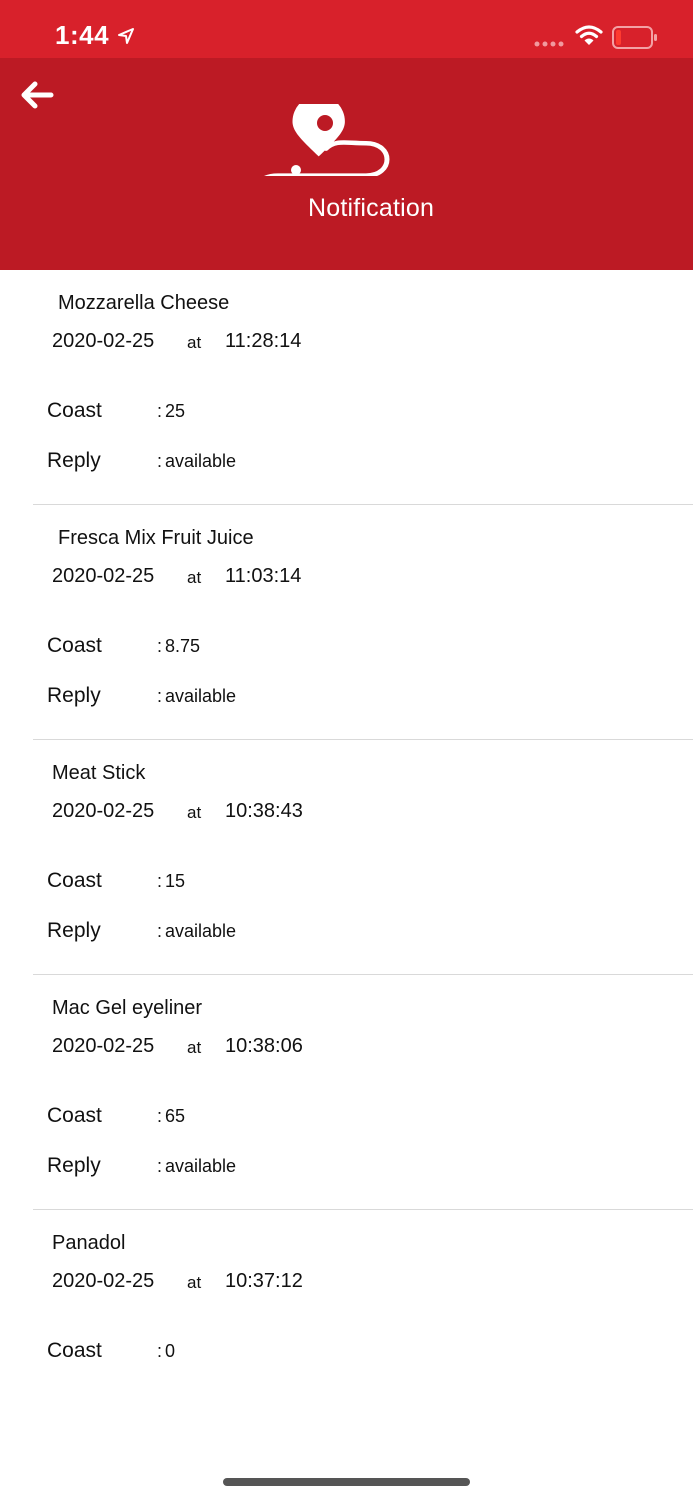 The image size is (693, 1500). What do you see at coordinates (144, 303) in the screenshot?
I see `item-title: Mozzarella Cheese` at bounding box center [144, 303].